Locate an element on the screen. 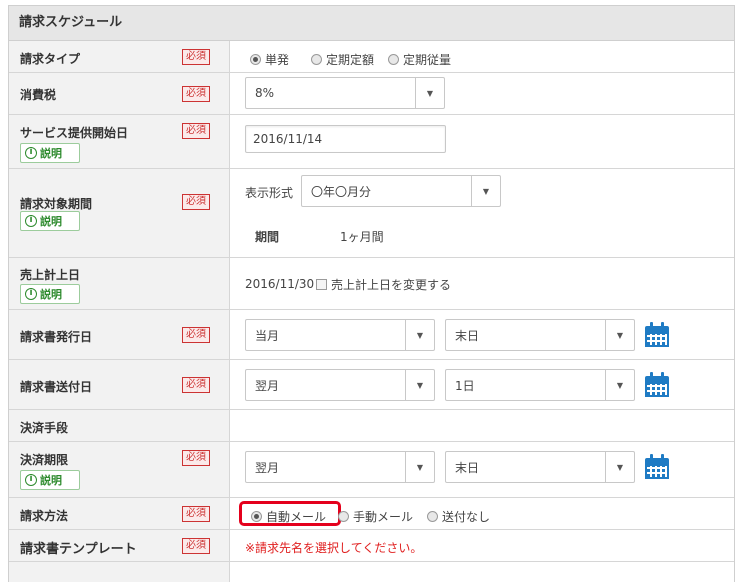 The image size is (740, 582). radio-billing-type-fixed: 定期定額 is located at coordinates (342, 59).